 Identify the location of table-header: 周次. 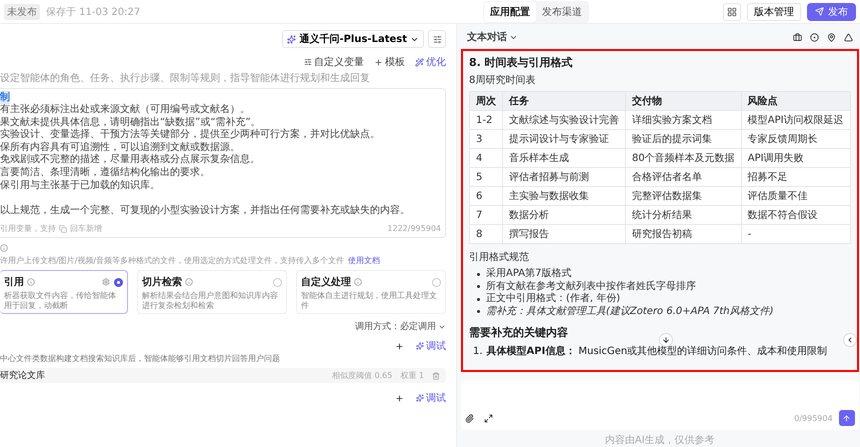
(486, 101).